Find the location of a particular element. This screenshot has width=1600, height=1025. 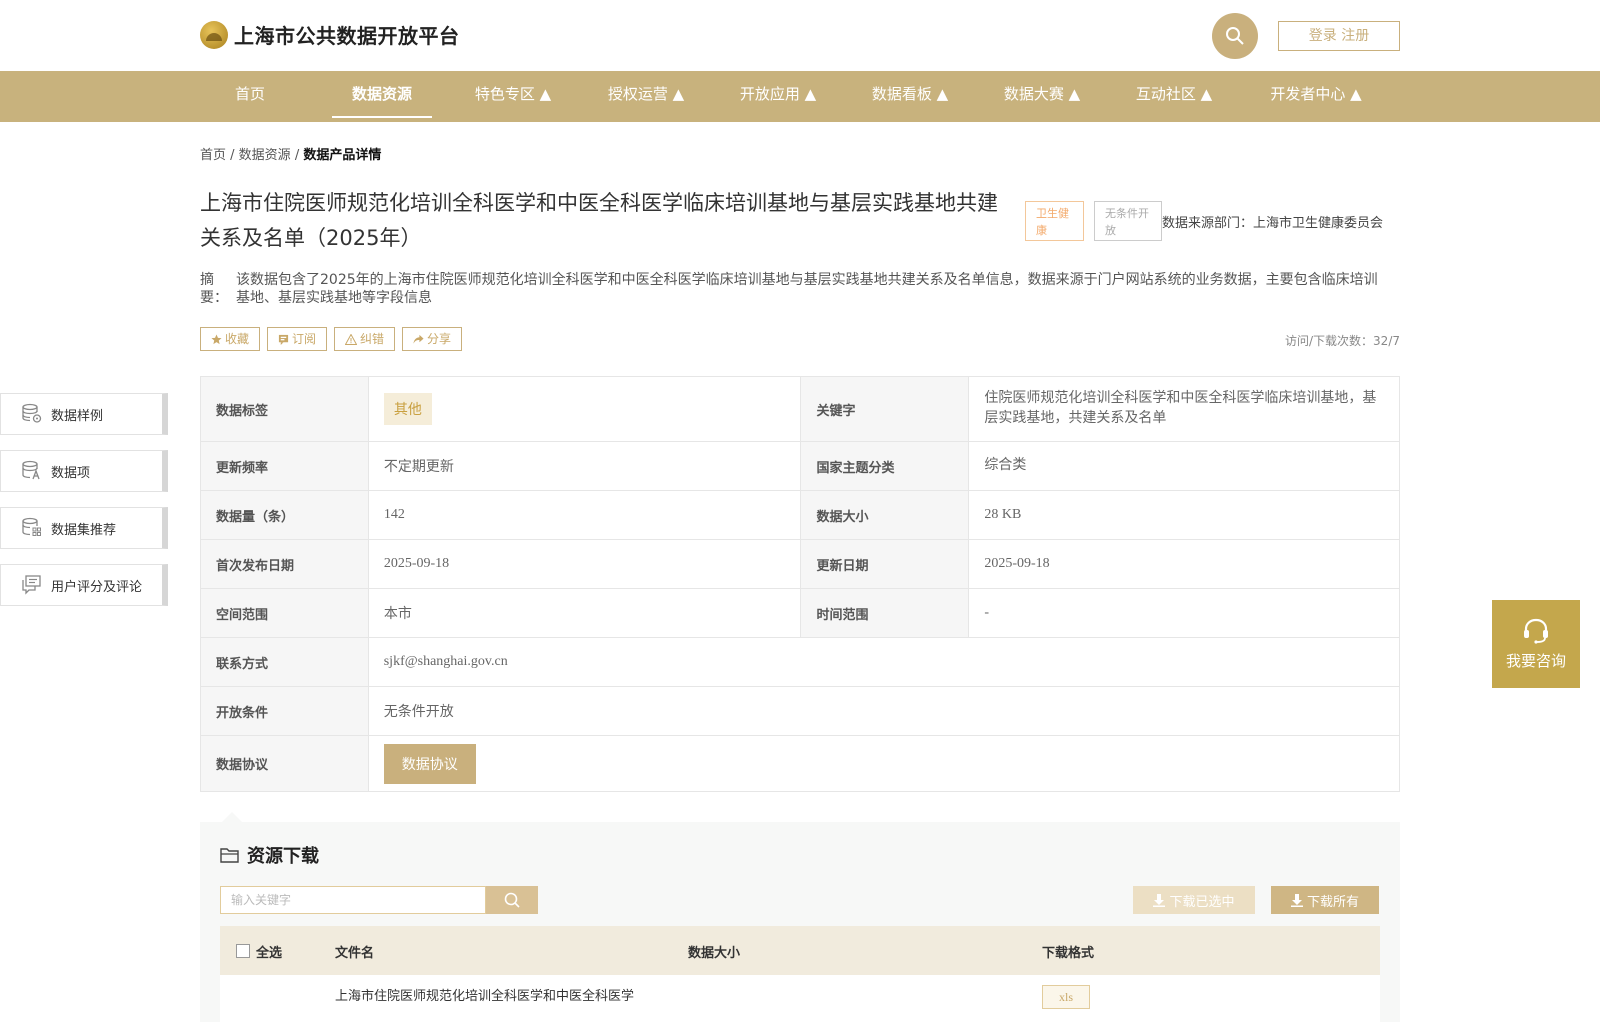

select-all-label: 全选 is located at coordinates (269, 951).